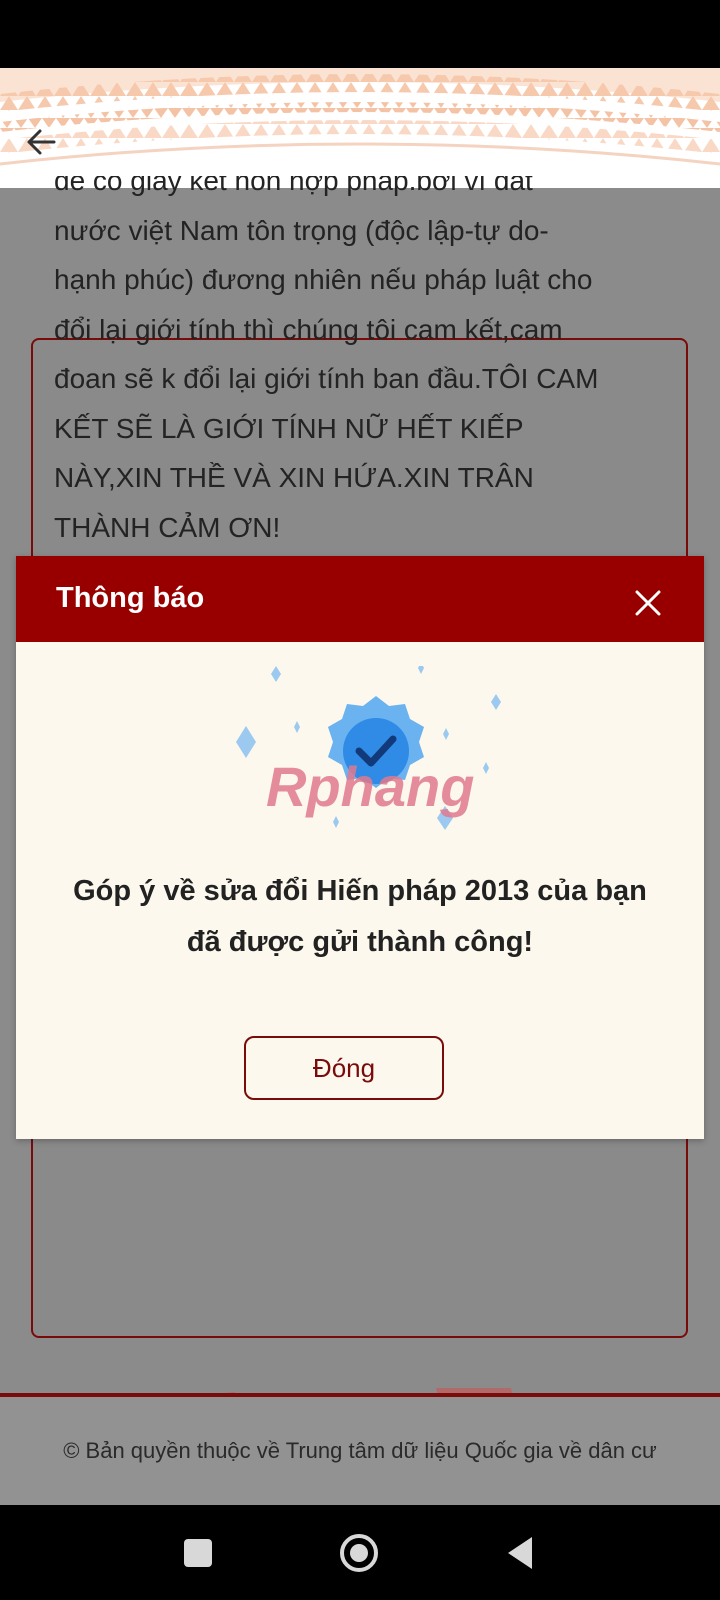 This screenshot has width=720, height=1600. I want to click on dialog-title: Thông báo, so click(130, 598).